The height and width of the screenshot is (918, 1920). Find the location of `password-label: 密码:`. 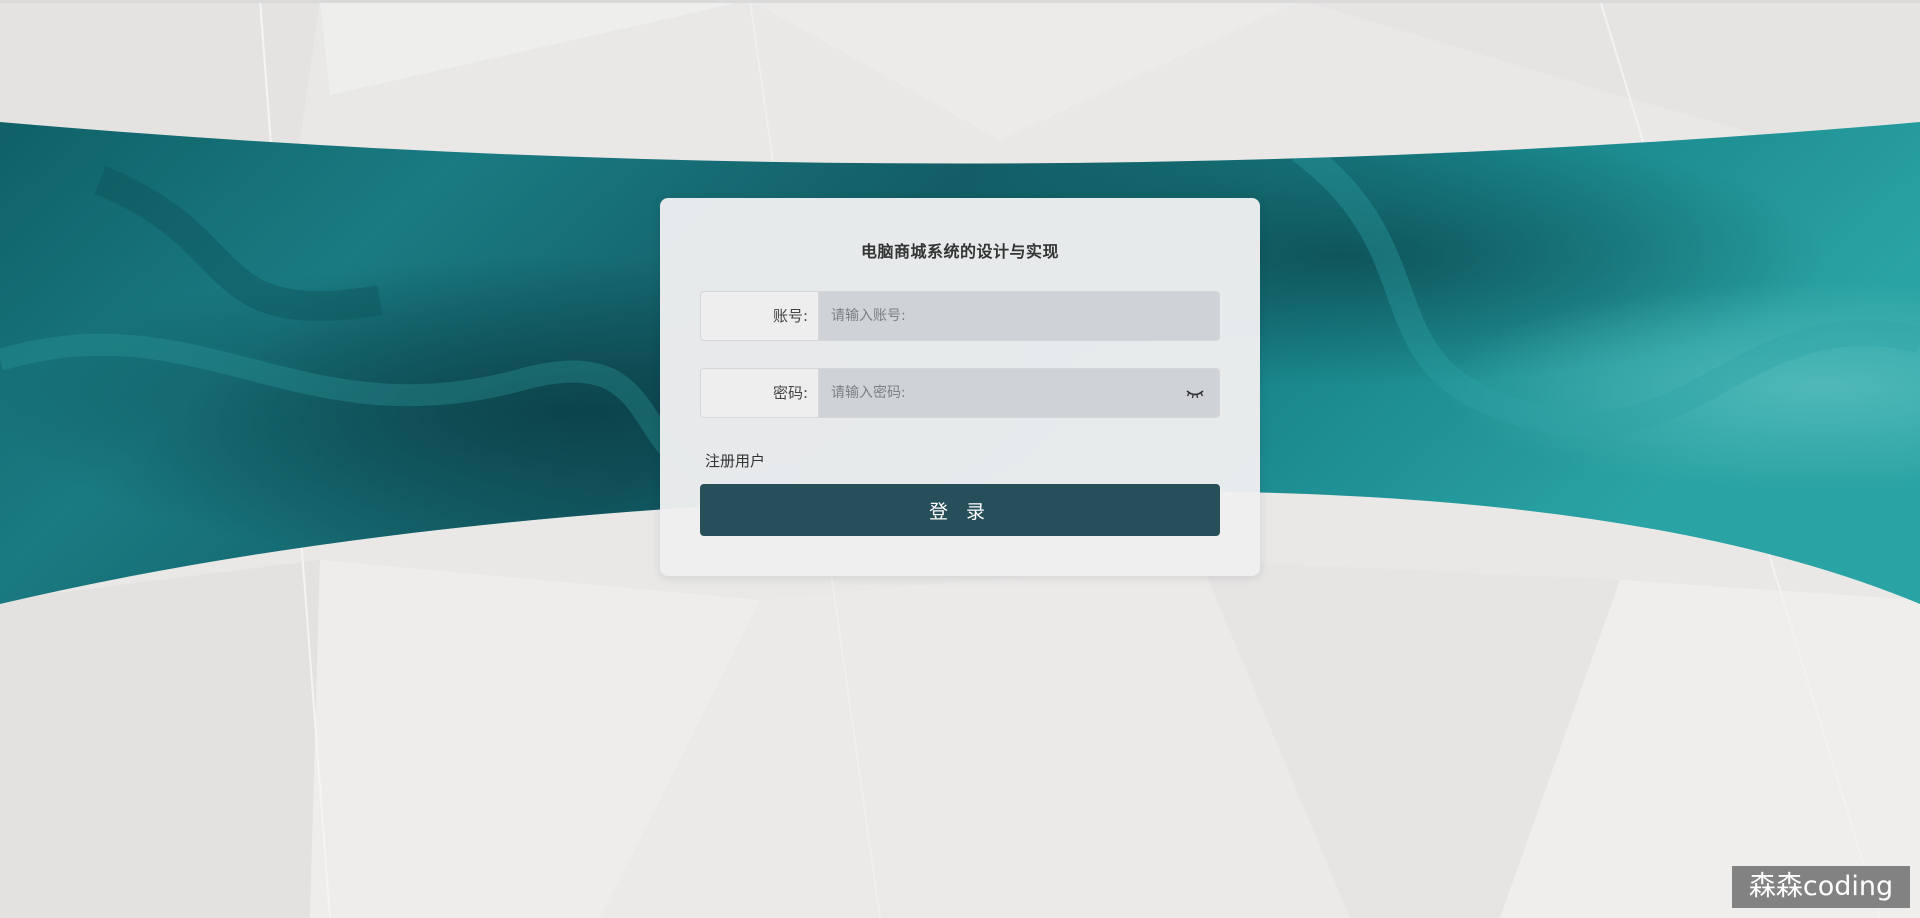

password-label: 密码: is located at coordinates (760, 393).